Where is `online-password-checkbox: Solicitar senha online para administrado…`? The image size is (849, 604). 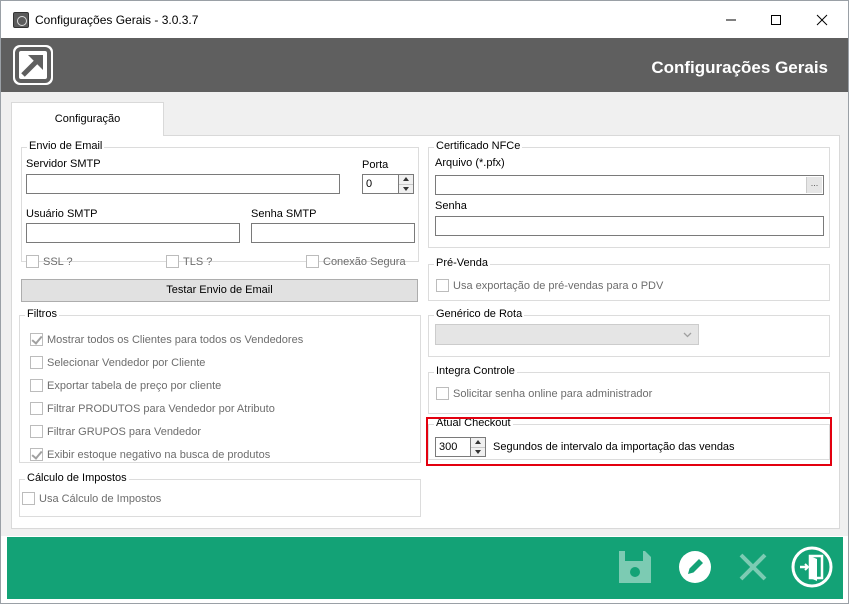
online-password-checkbox: Solicitar senha online para administrado… is located at coordinates (544, 393).